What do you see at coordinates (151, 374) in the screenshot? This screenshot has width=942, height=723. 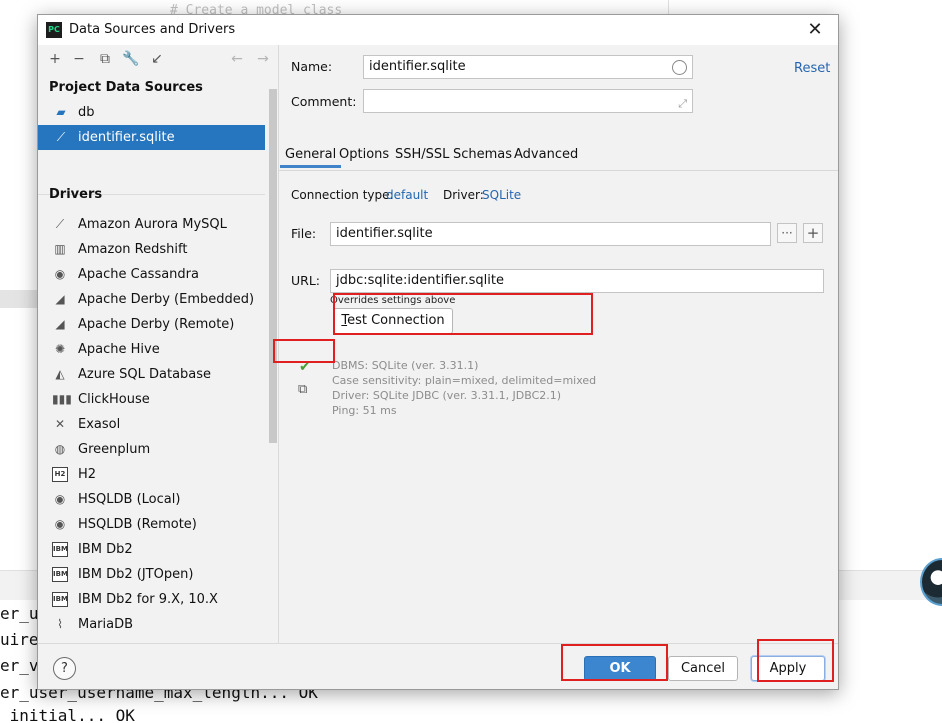 I see `driver-item: ◭ Azure SQL Database` at bounding box center [151, 374].